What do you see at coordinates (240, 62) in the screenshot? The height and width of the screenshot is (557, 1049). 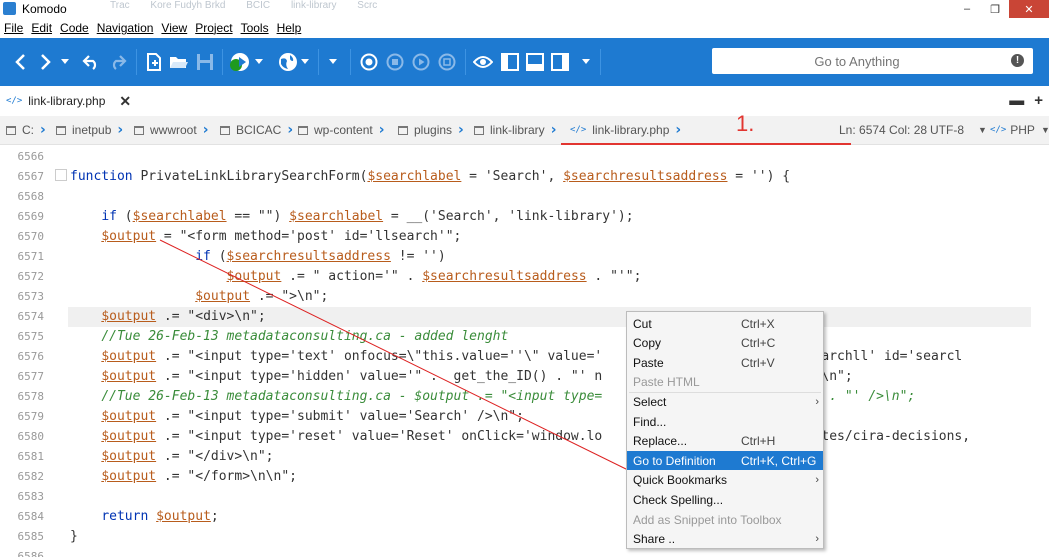 I see `debug-go-icon` at bounding box center [240, 62].